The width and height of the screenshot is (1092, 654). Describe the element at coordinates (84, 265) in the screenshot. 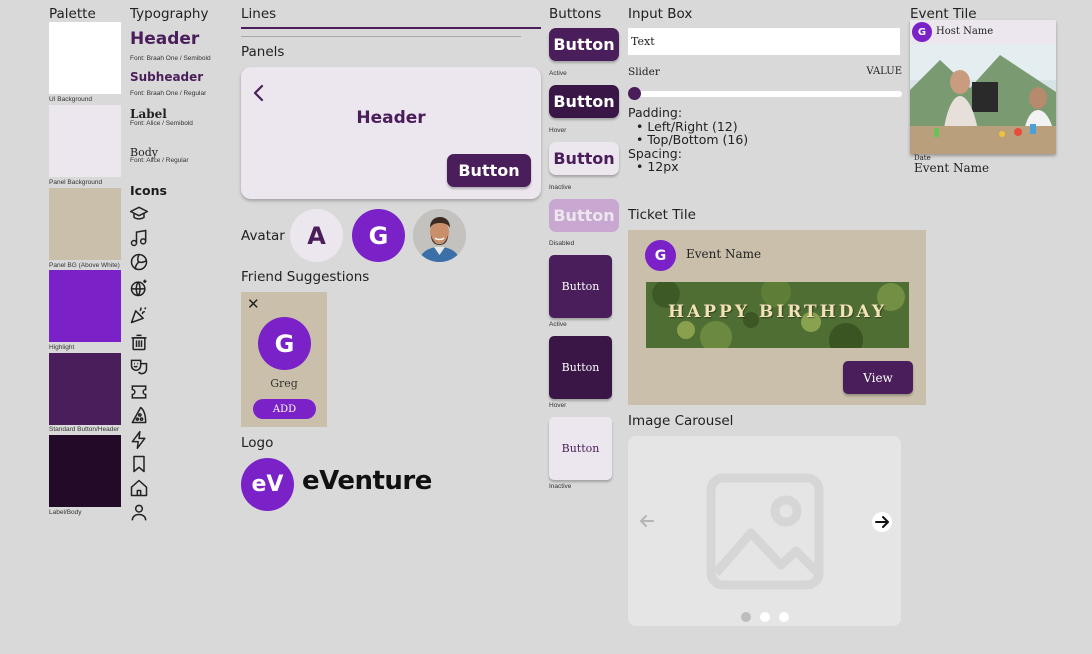

I see `swatch-label: Panel BG (Above White)` at that location.